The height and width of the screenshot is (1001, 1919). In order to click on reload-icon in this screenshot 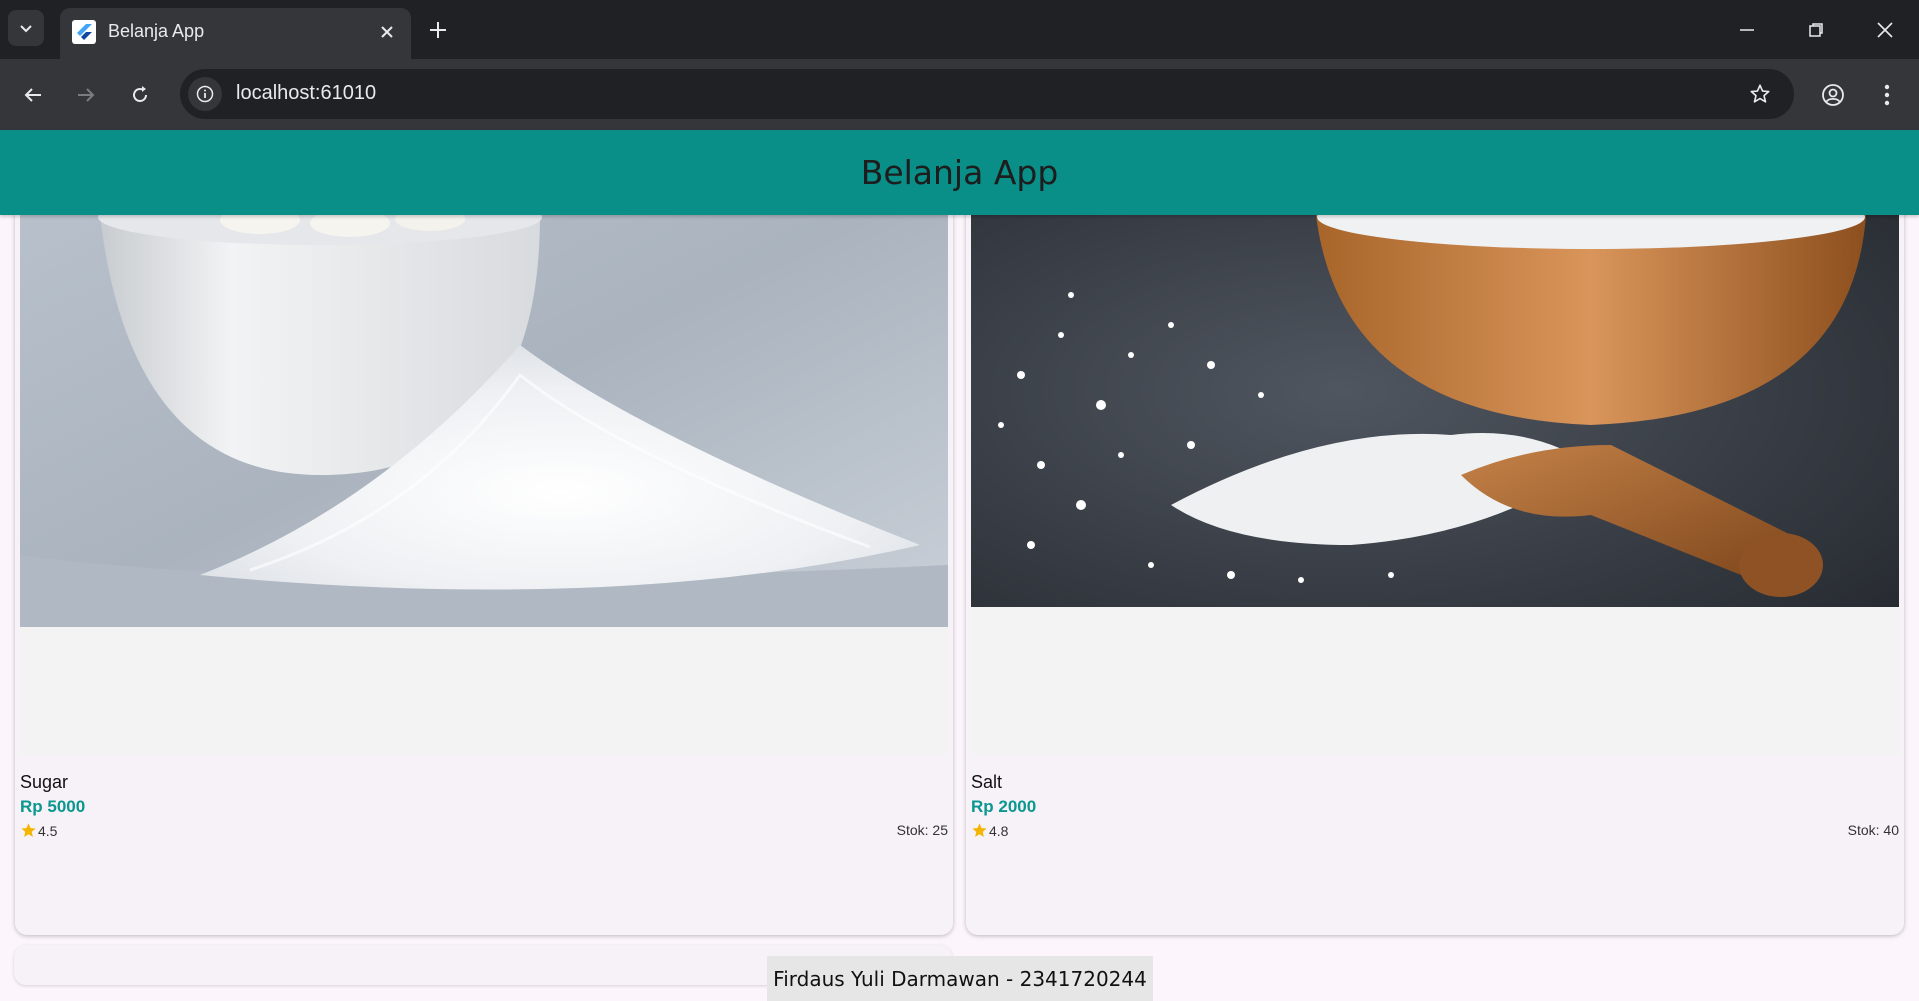, I will do `click(140, 94)`.